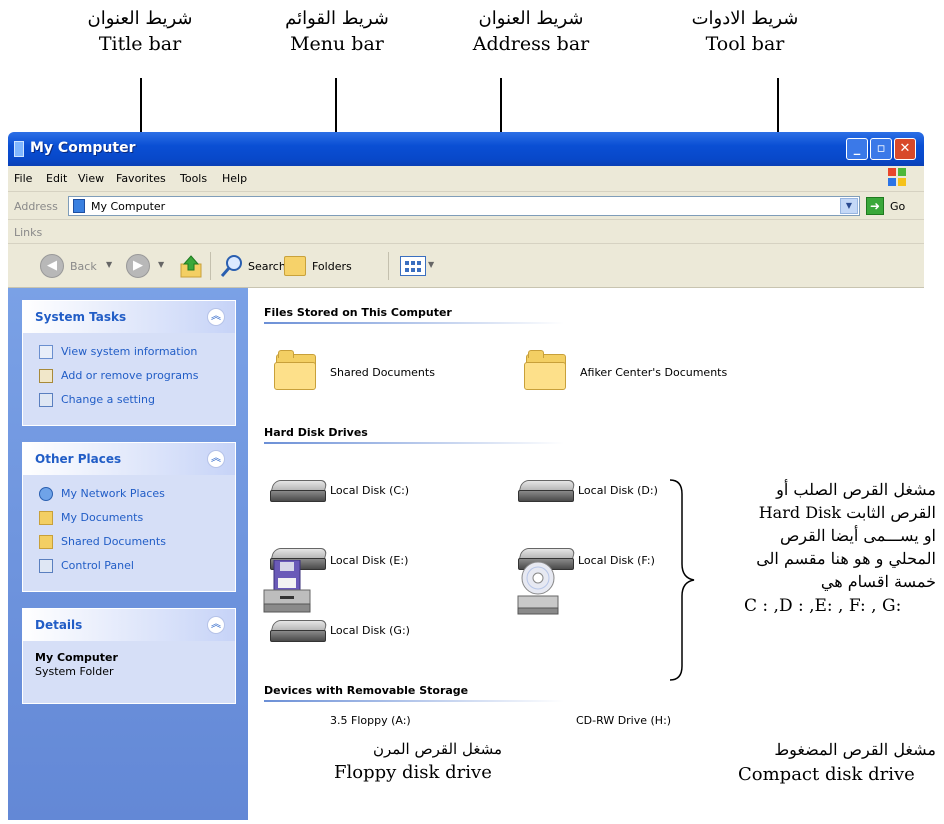 The height and width of the screenshot is (824, 944). I want to click on task-label: Add or remove programs, so click(130, 375).